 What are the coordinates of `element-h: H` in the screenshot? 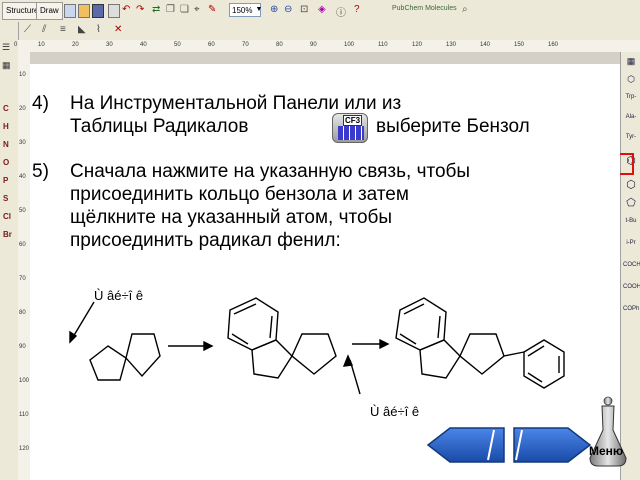 It's located at (6, 126).